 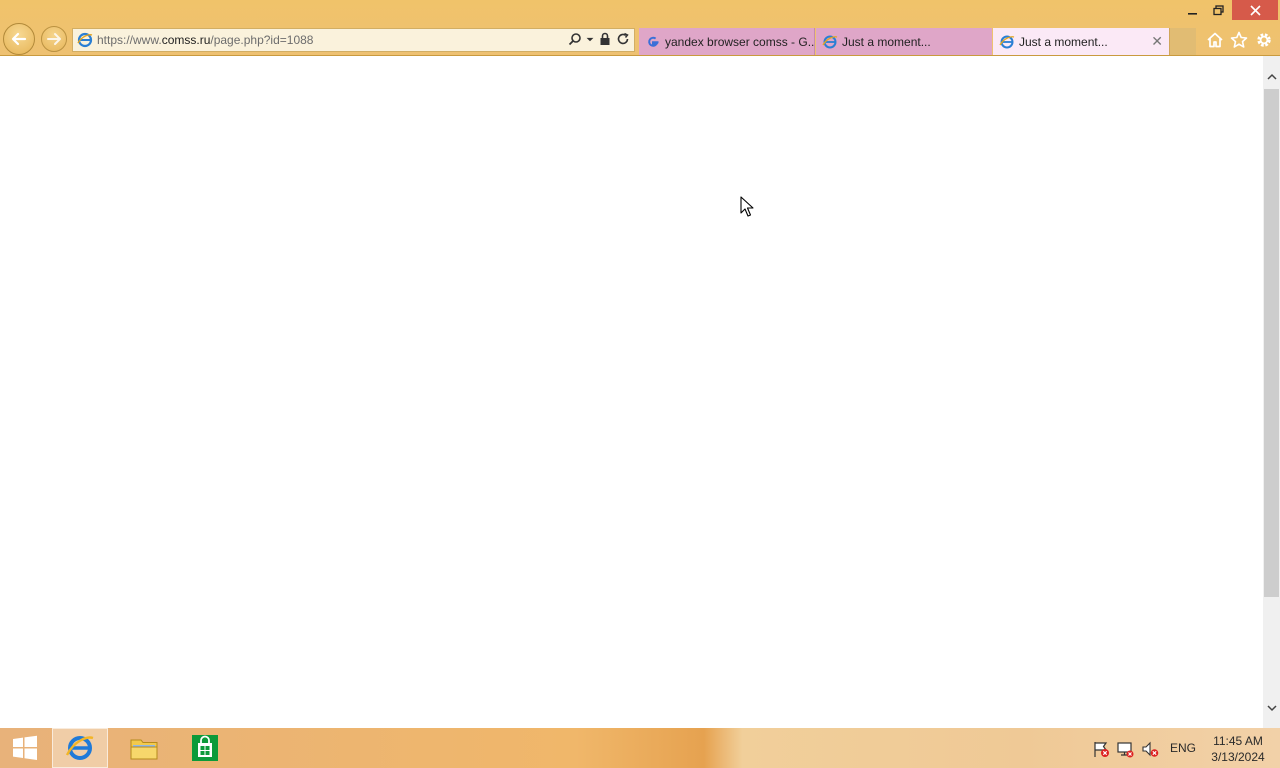 I want to click on refresh-icon, so click(x=623, y=39).